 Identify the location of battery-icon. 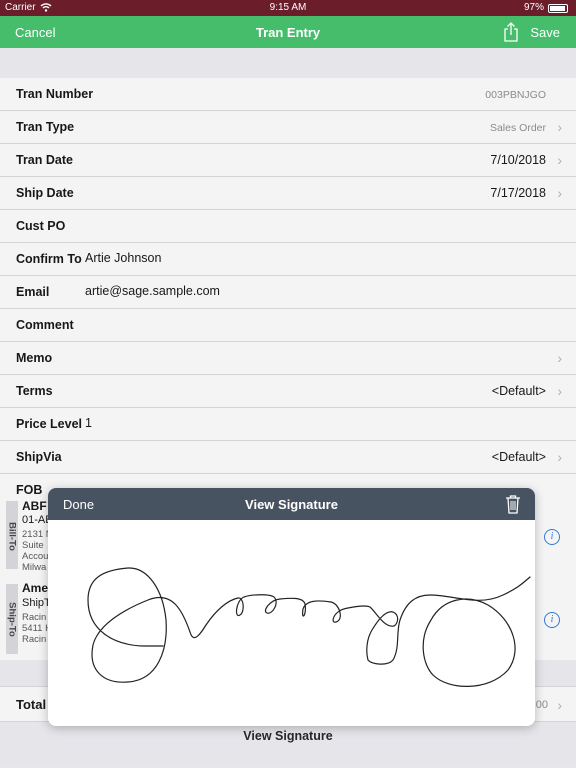
(558, 8).